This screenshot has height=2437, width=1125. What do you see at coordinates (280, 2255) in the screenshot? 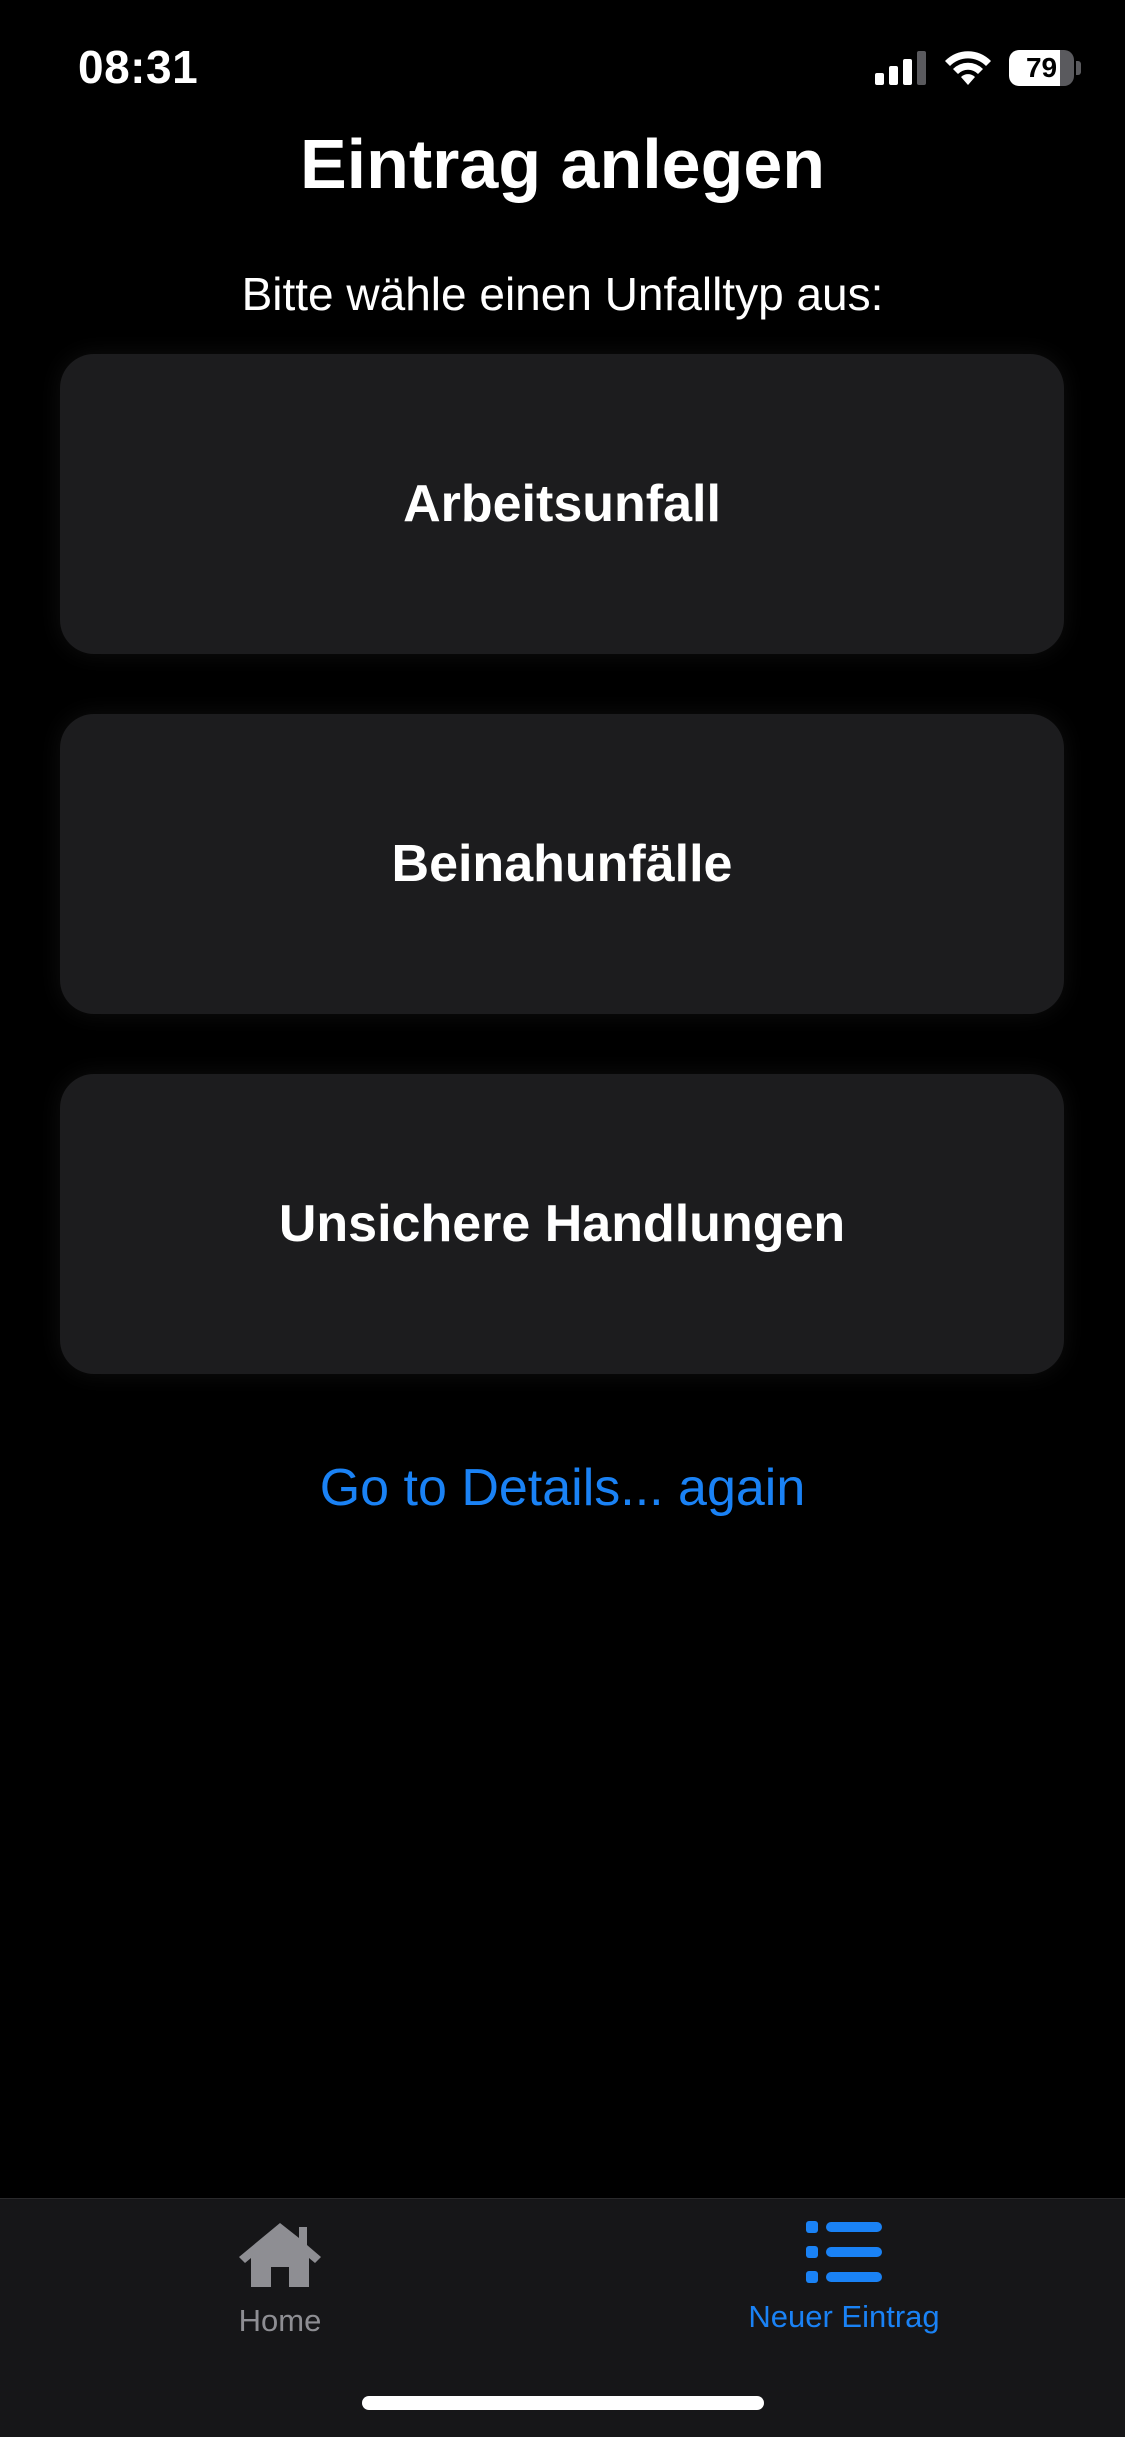
I see `house-icon` at bounding box center [280, 2255].